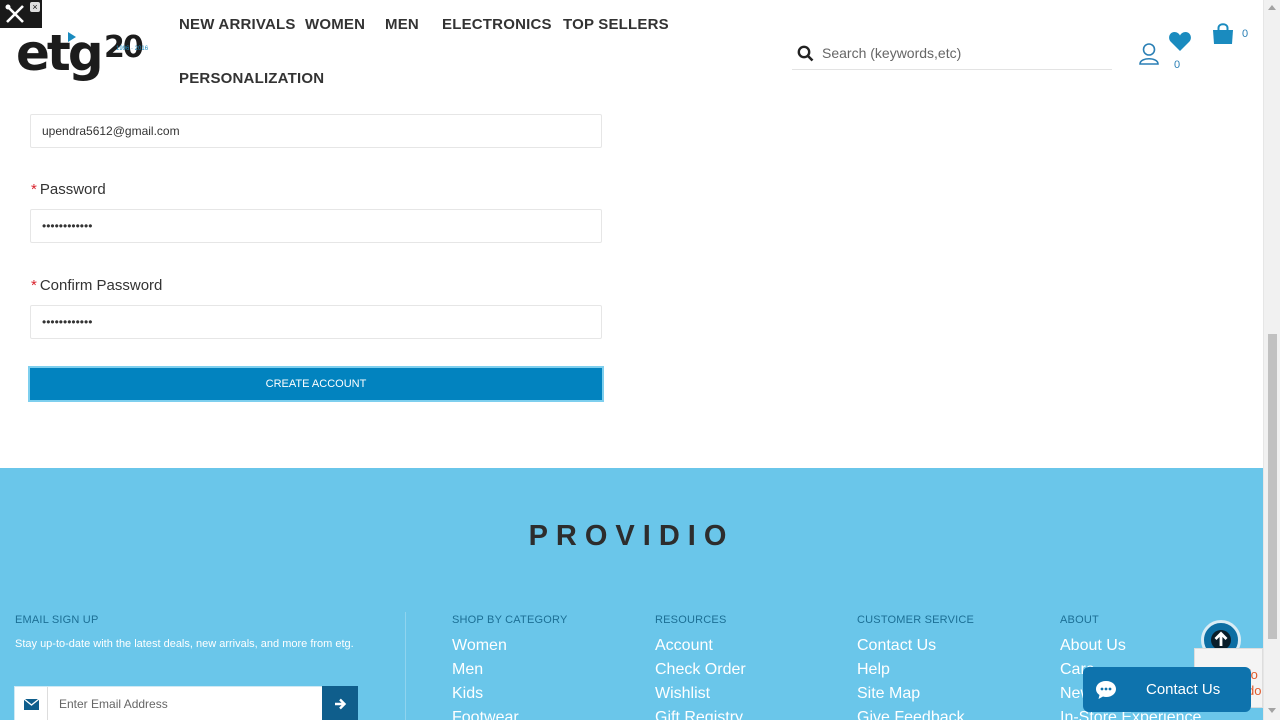 The image size is (1280, 720). Describe the element at coordinates (190, 703) in the screenshot. I see `newsletter-email-input` at that location.